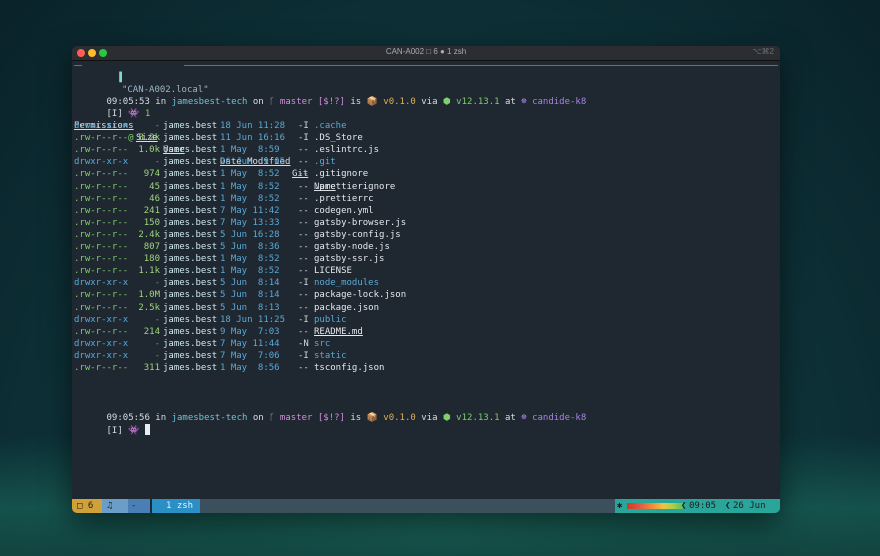 This screenshot has height=556, width=880. What do you see at coordinates (424, 162) in the screenshot?
I see `table-row: drwxr-xr-x - james.best 26 Jun 9:05 -- .git` at bounding box center [424, 162].